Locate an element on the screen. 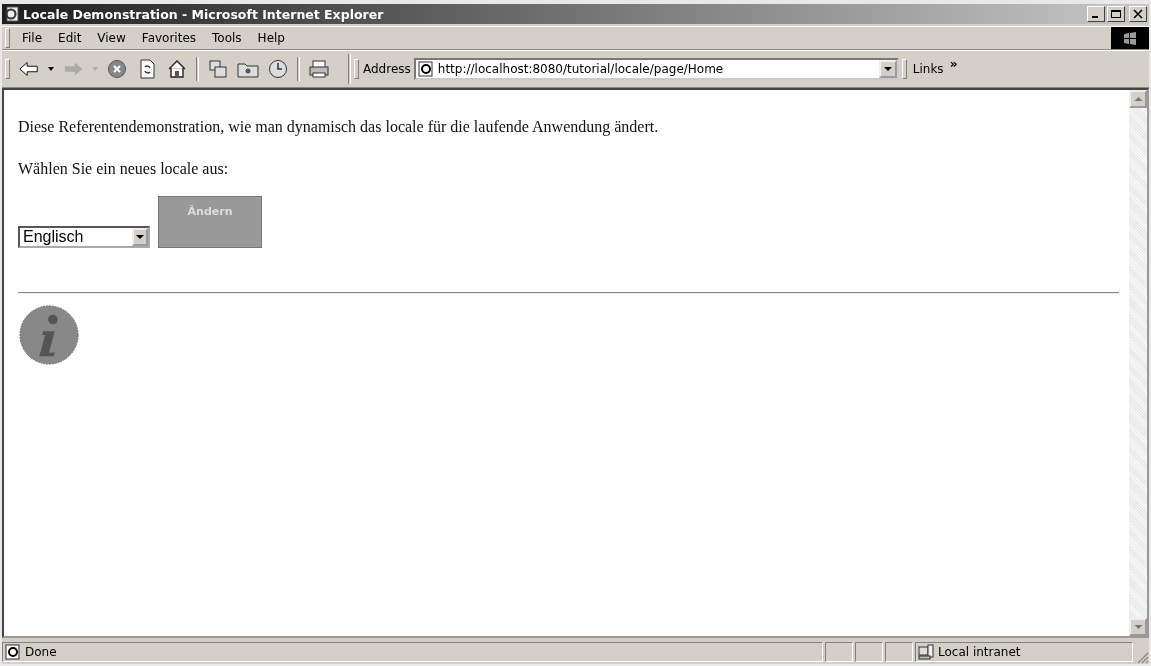 The image size is (1151, 666). close-button is located at coordinates (1138, 14).